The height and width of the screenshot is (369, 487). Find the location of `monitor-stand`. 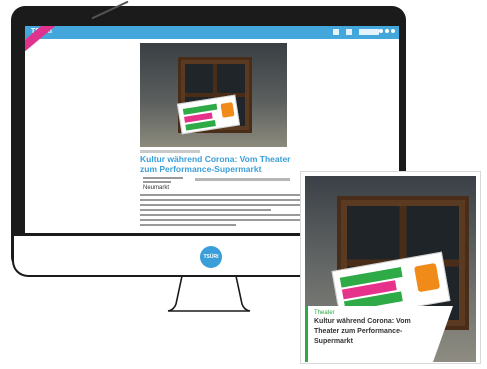

monitor-stand is located at coordinates (209, 294).